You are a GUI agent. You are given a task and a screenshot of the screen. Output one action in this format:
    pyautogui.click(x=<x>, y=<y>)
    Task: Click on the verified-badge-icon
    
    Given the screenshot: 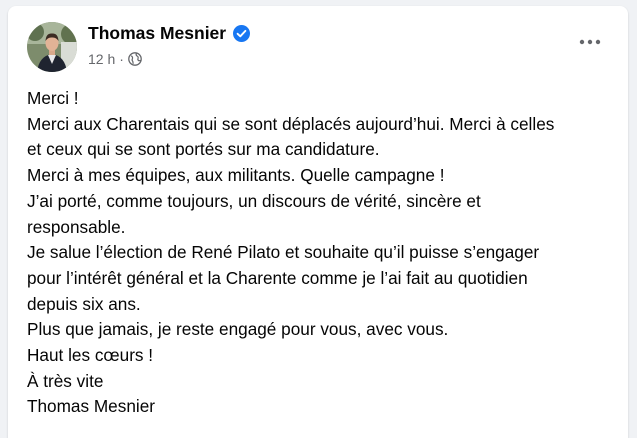 What is the action you would take?
    pyautogui.click(x=241, y=33)
    